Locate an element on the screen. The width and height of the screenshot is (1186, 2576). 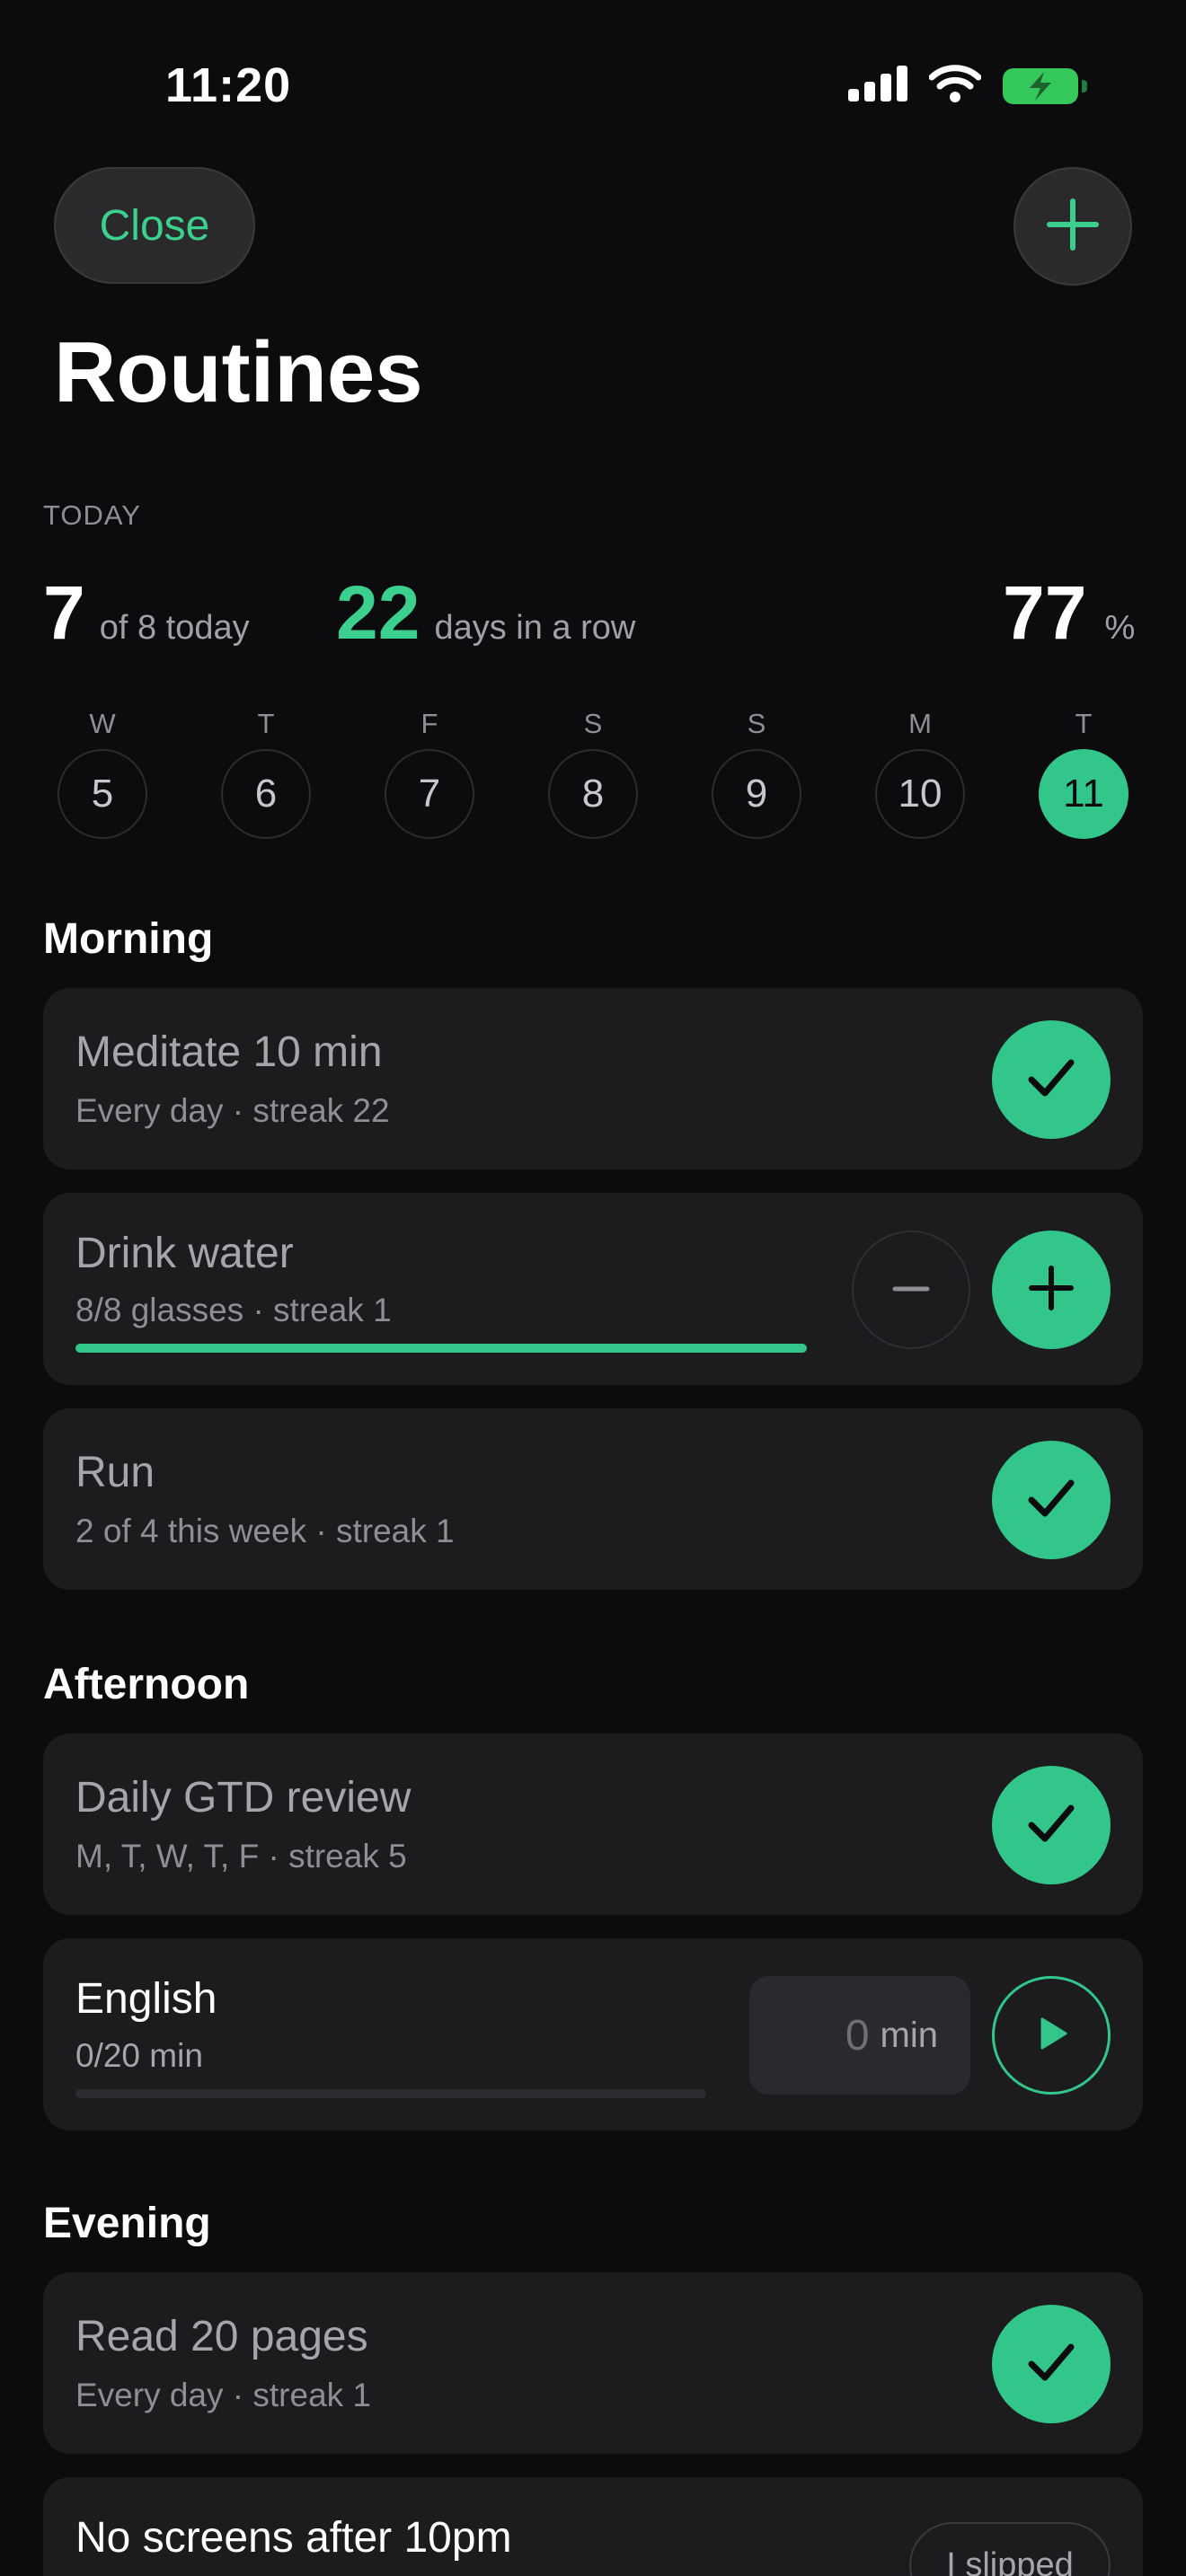
percent-unit: % is located at coordinates (1120, 628).